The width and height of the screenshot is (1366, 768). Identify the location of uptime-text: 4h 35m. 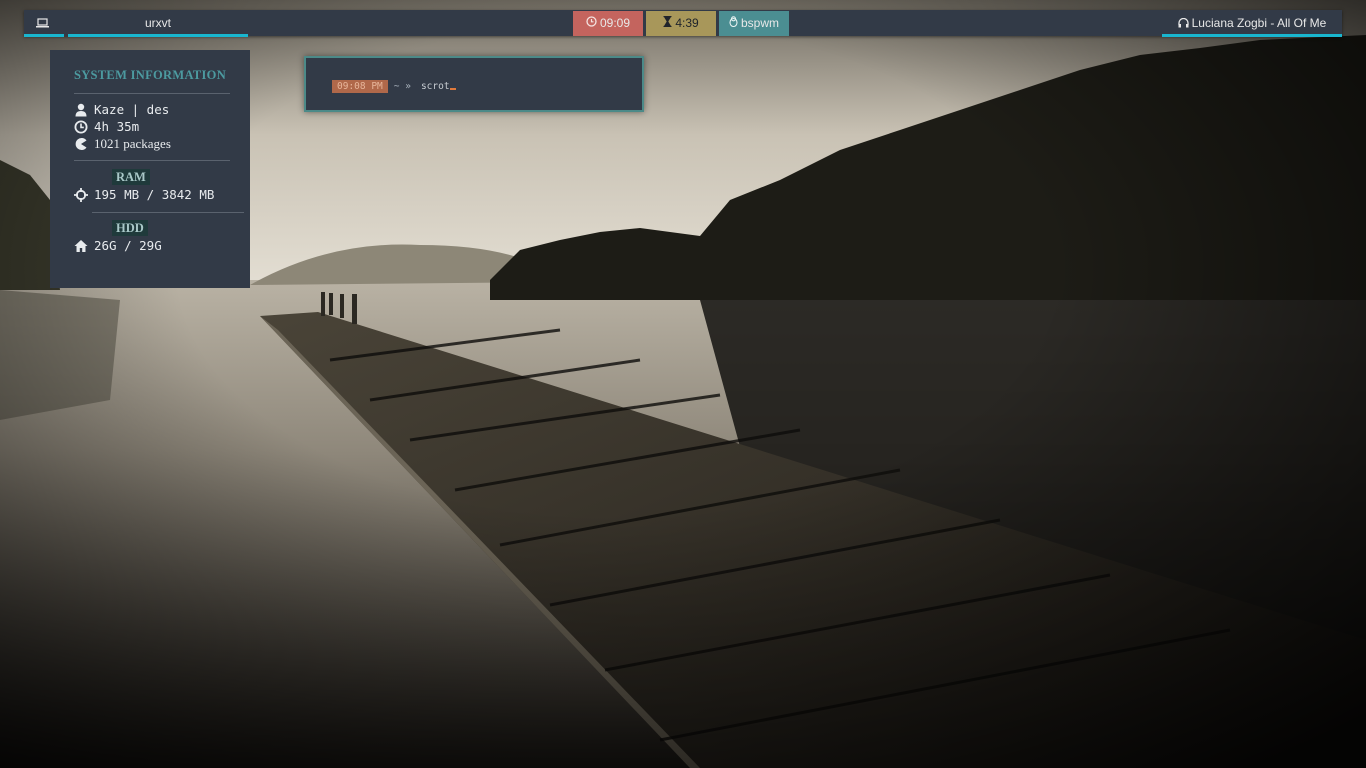
(117, 126).